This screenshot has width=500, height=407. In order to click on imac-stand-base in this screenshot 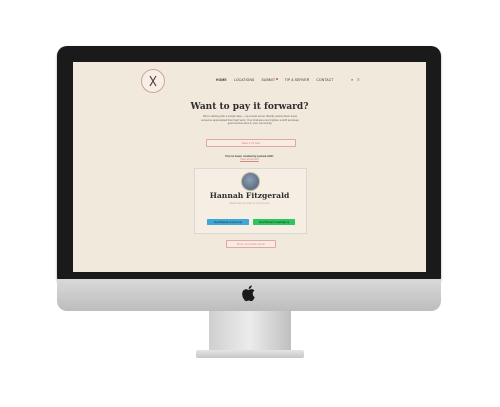, I will do `click(250, 354)`.